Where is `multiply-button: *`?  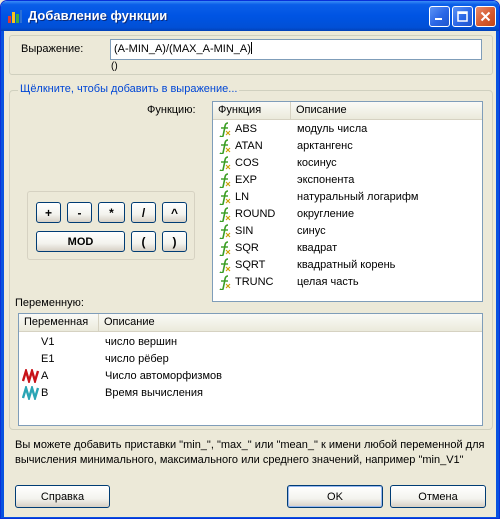 multiply-button: * is located at coordinates (111, 212).